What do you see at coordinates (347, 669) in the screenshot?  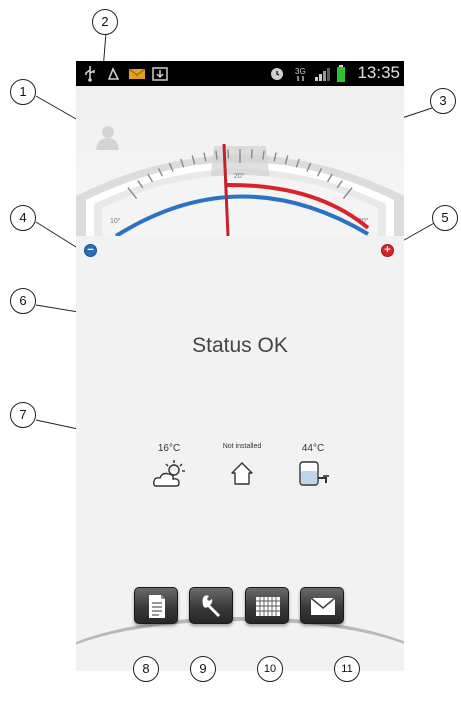 I see `callout-11: 11` at bounding box center [347, 669].